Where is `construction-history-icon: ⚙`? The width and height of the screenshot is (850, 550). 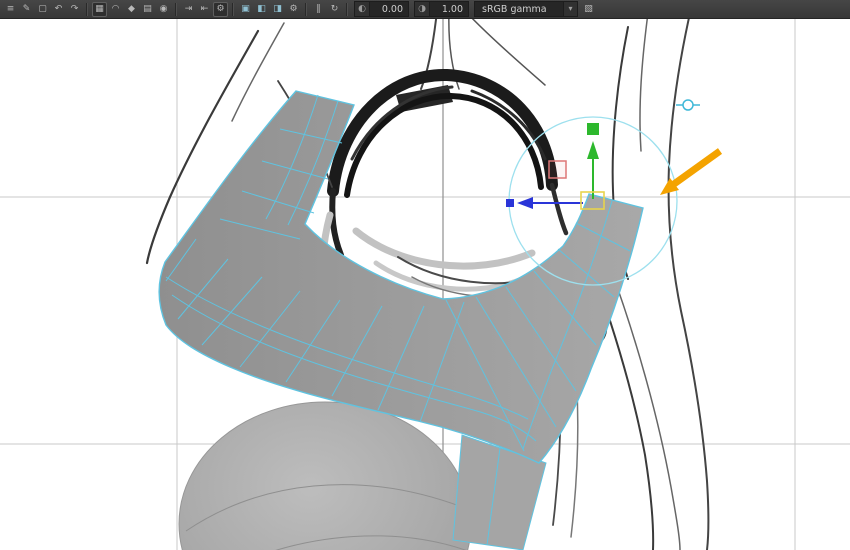
construction-history-icon: ⚙ is located at coordinates (220, 9).